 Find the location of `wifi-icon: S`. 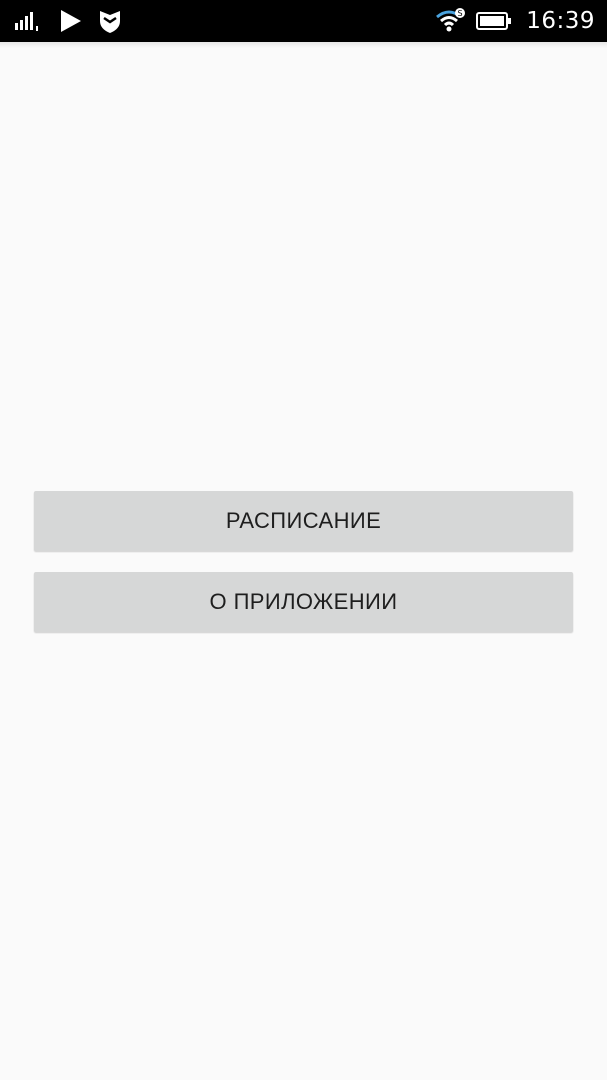

wifi-icon: S is located at coordinates (451, 20).